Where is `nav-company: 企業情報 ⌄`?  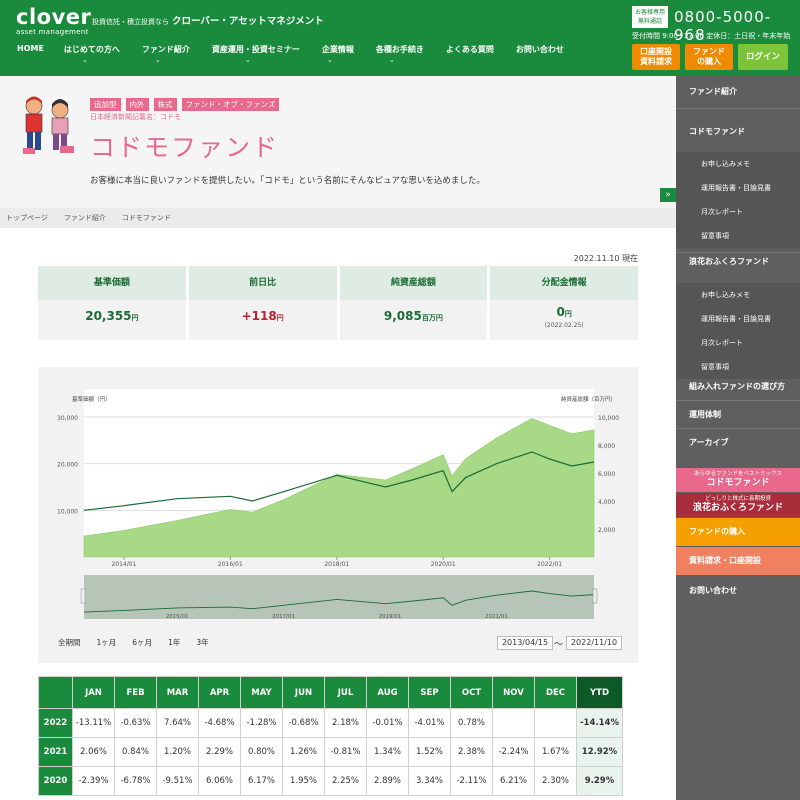 nav-company: 企業情報 ⌄ is located at coordinates (327, 56).